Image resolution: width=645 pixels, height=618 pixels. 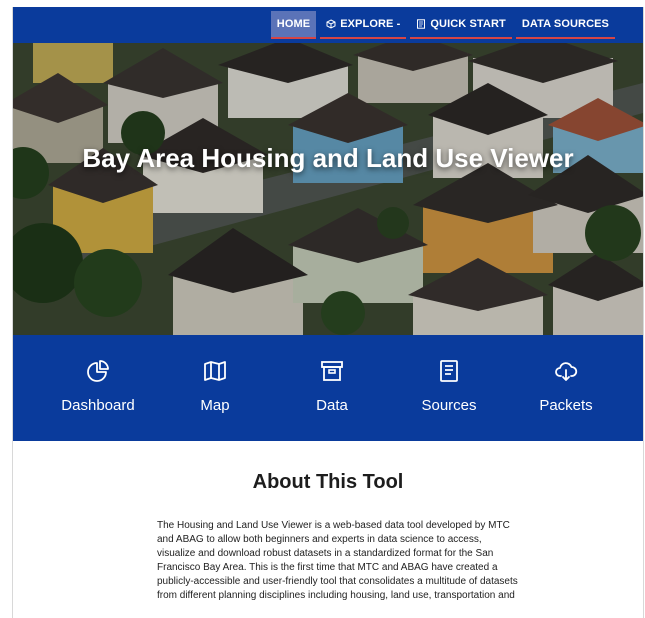 I want to click on tile-sources: Sources, so click(x=449, y=388).